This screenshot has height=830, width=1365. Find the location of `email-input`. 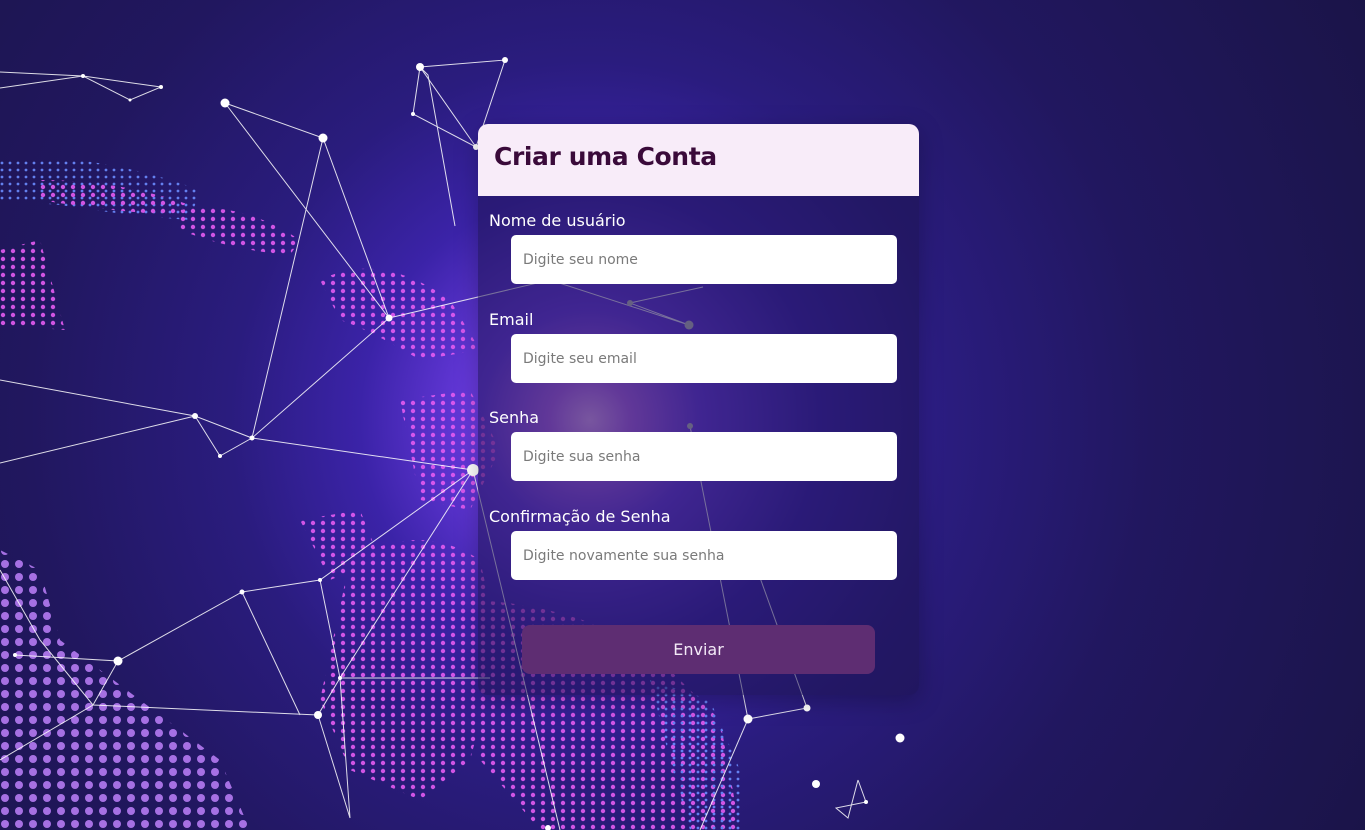

email-input is located at coordinates (704, 358).